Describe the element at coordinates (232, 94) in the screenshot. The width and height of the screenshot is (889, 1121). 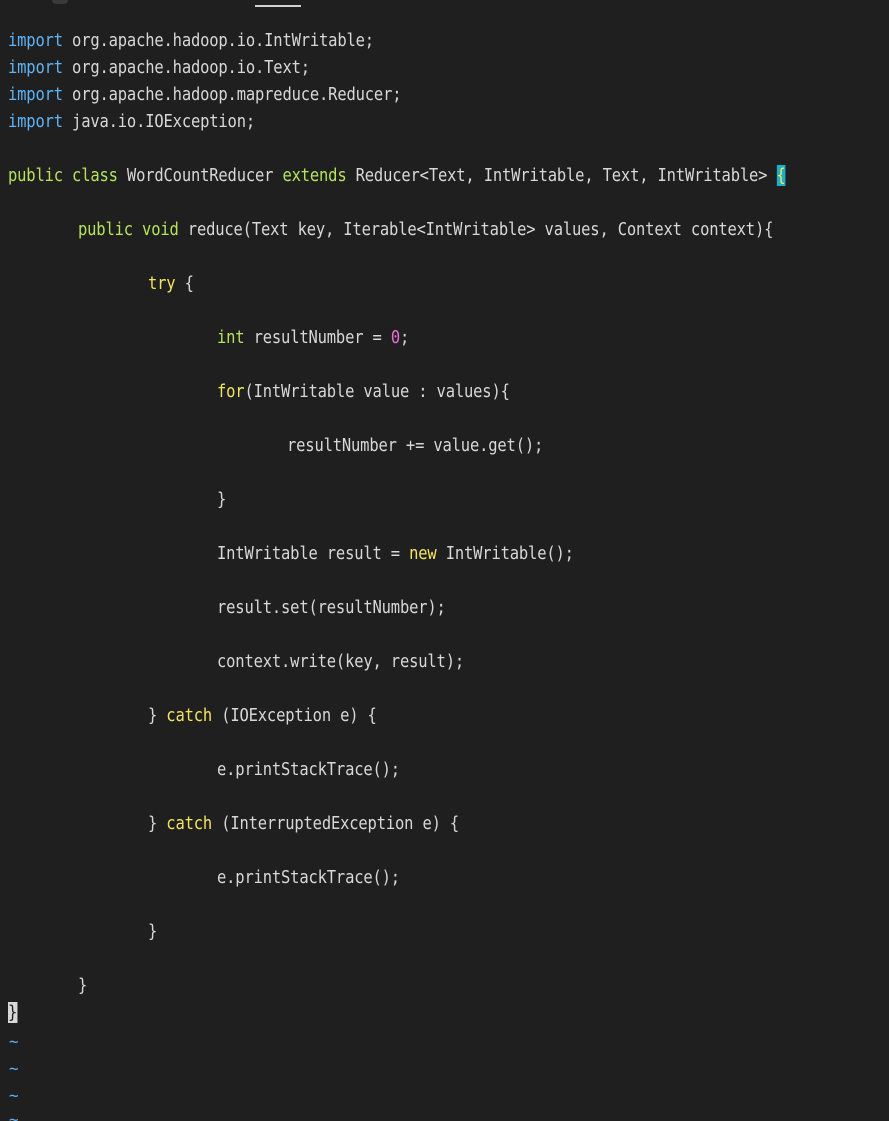
I see `code-text: org.apache.hadoop.mapreduce.Reducer;` at that location.